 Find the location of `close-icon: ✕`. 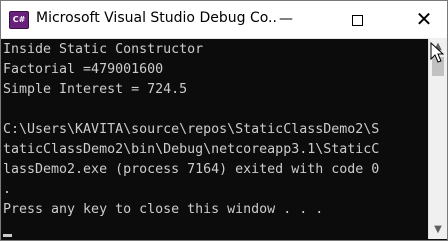

close-icon: ✕ is located at coordinates (424, 19).